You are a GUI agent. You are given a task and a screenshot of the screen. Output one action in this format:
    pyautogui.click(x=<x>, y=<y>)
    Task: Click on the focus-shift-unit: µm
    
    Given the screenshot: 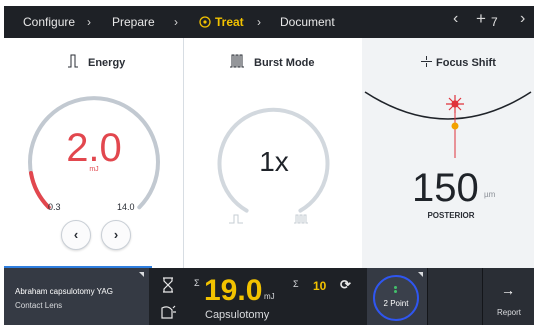 What is the action you would take?
    pyautogui.click(x=490, y=194)
    